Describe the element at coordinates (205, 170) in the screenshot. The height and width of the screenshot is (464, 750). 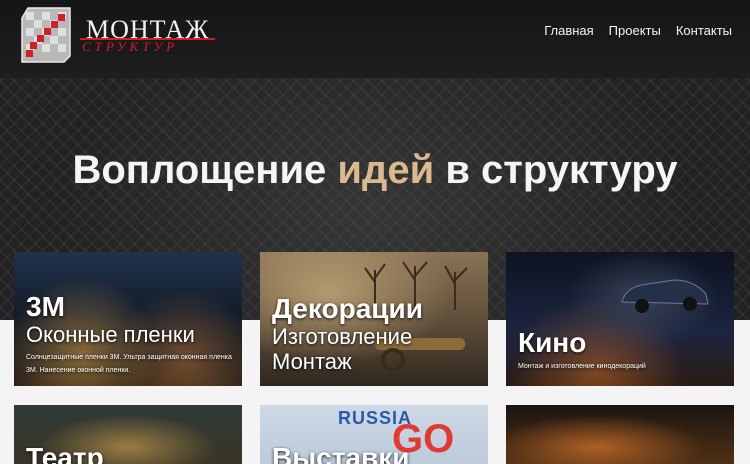
I see `hero-title-part1: Воплощение` at that location.